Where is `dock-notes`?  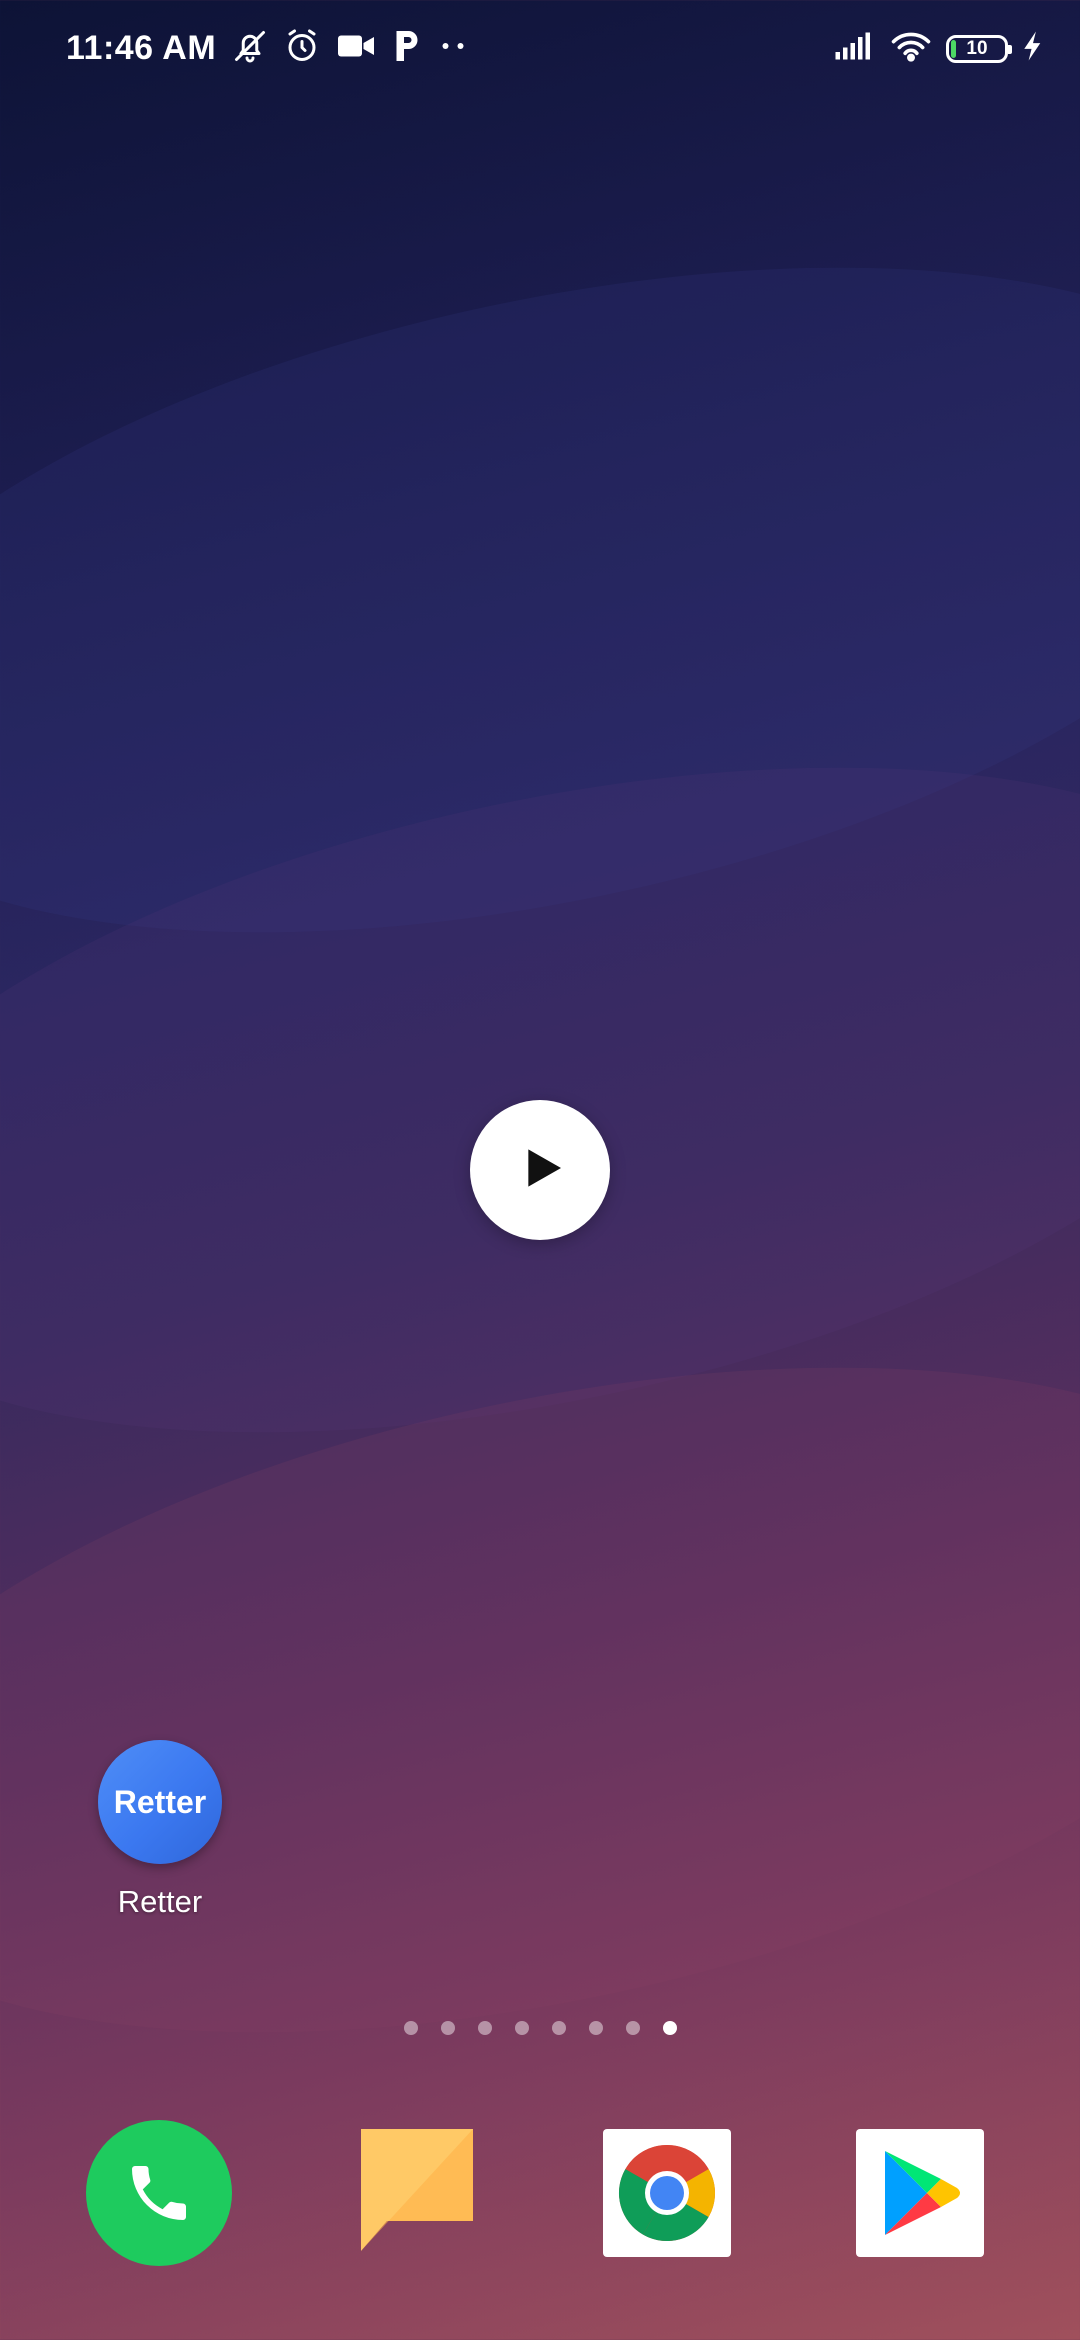
dock-notes is located at coordinates (418, 2193).